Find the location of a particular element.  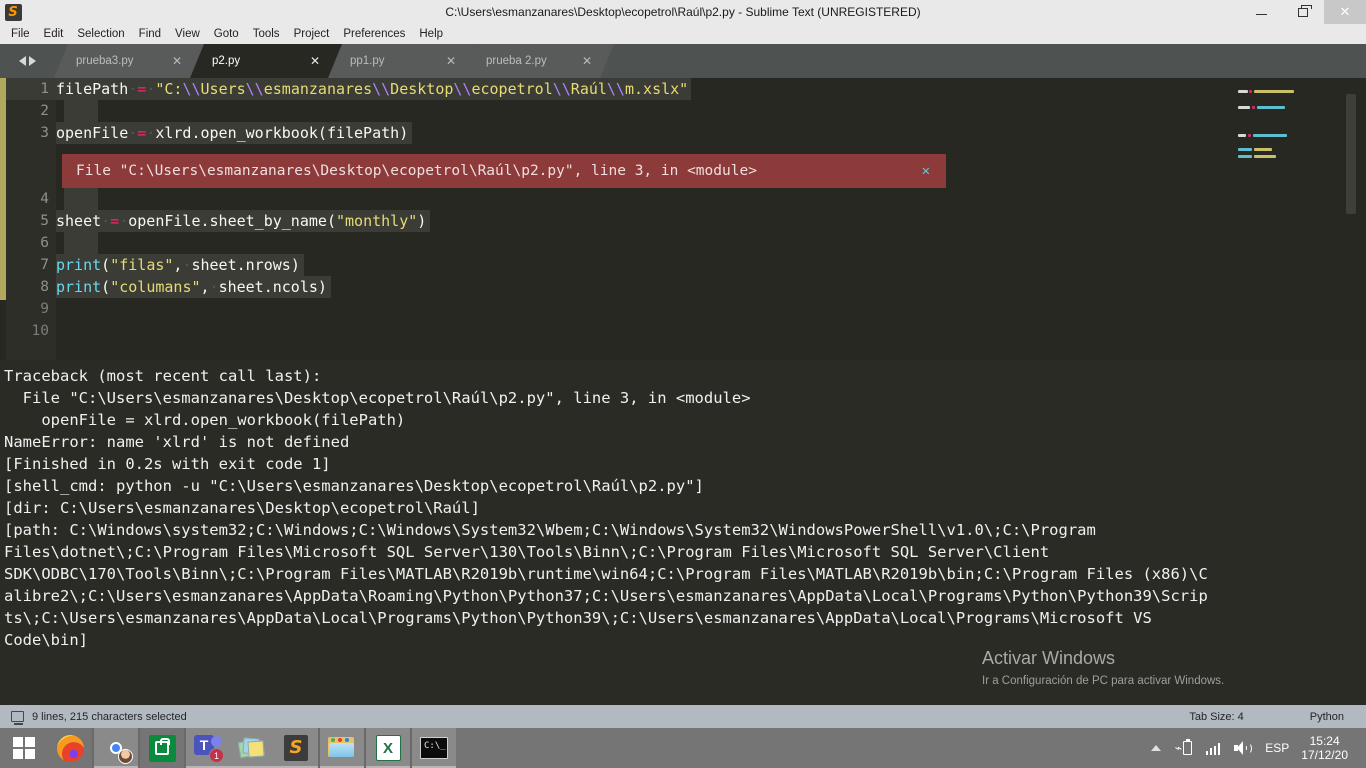

taskbar-chrome is located at coordinates (116, 748).